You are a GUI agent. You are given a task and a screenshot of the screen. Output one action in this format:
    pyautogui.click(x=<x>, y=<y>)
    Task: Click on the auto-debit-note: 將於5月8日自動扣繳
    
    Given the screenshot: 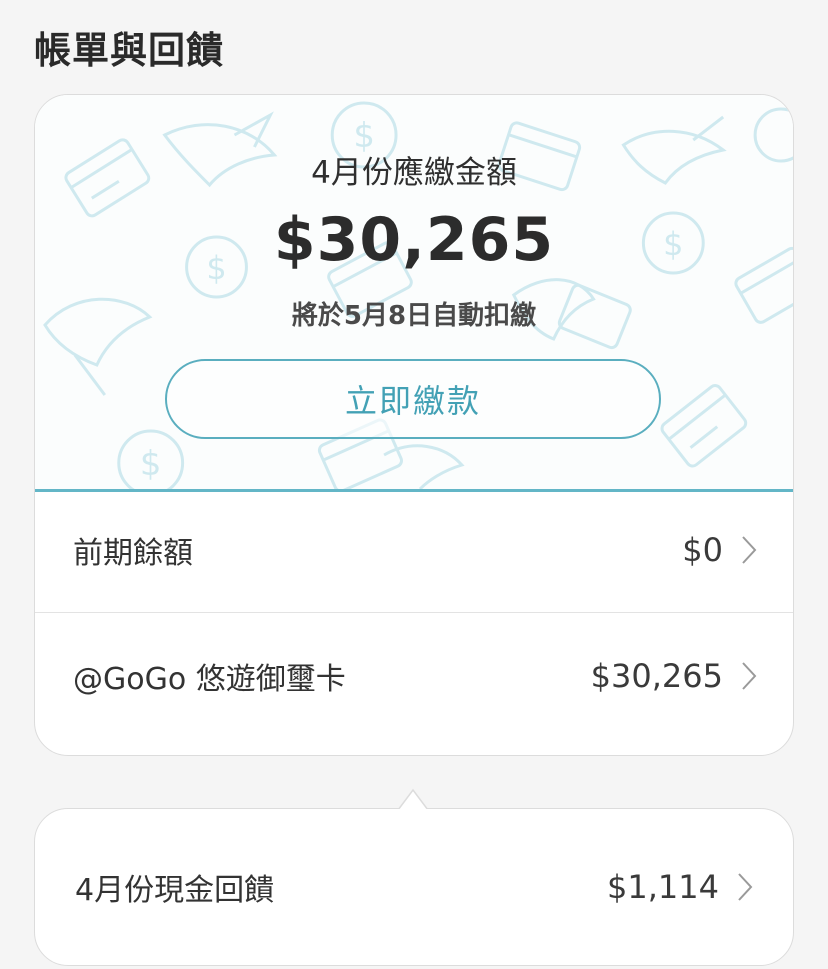 What is the action you would take?
    pyautogui.click(x=414, y=316)
    